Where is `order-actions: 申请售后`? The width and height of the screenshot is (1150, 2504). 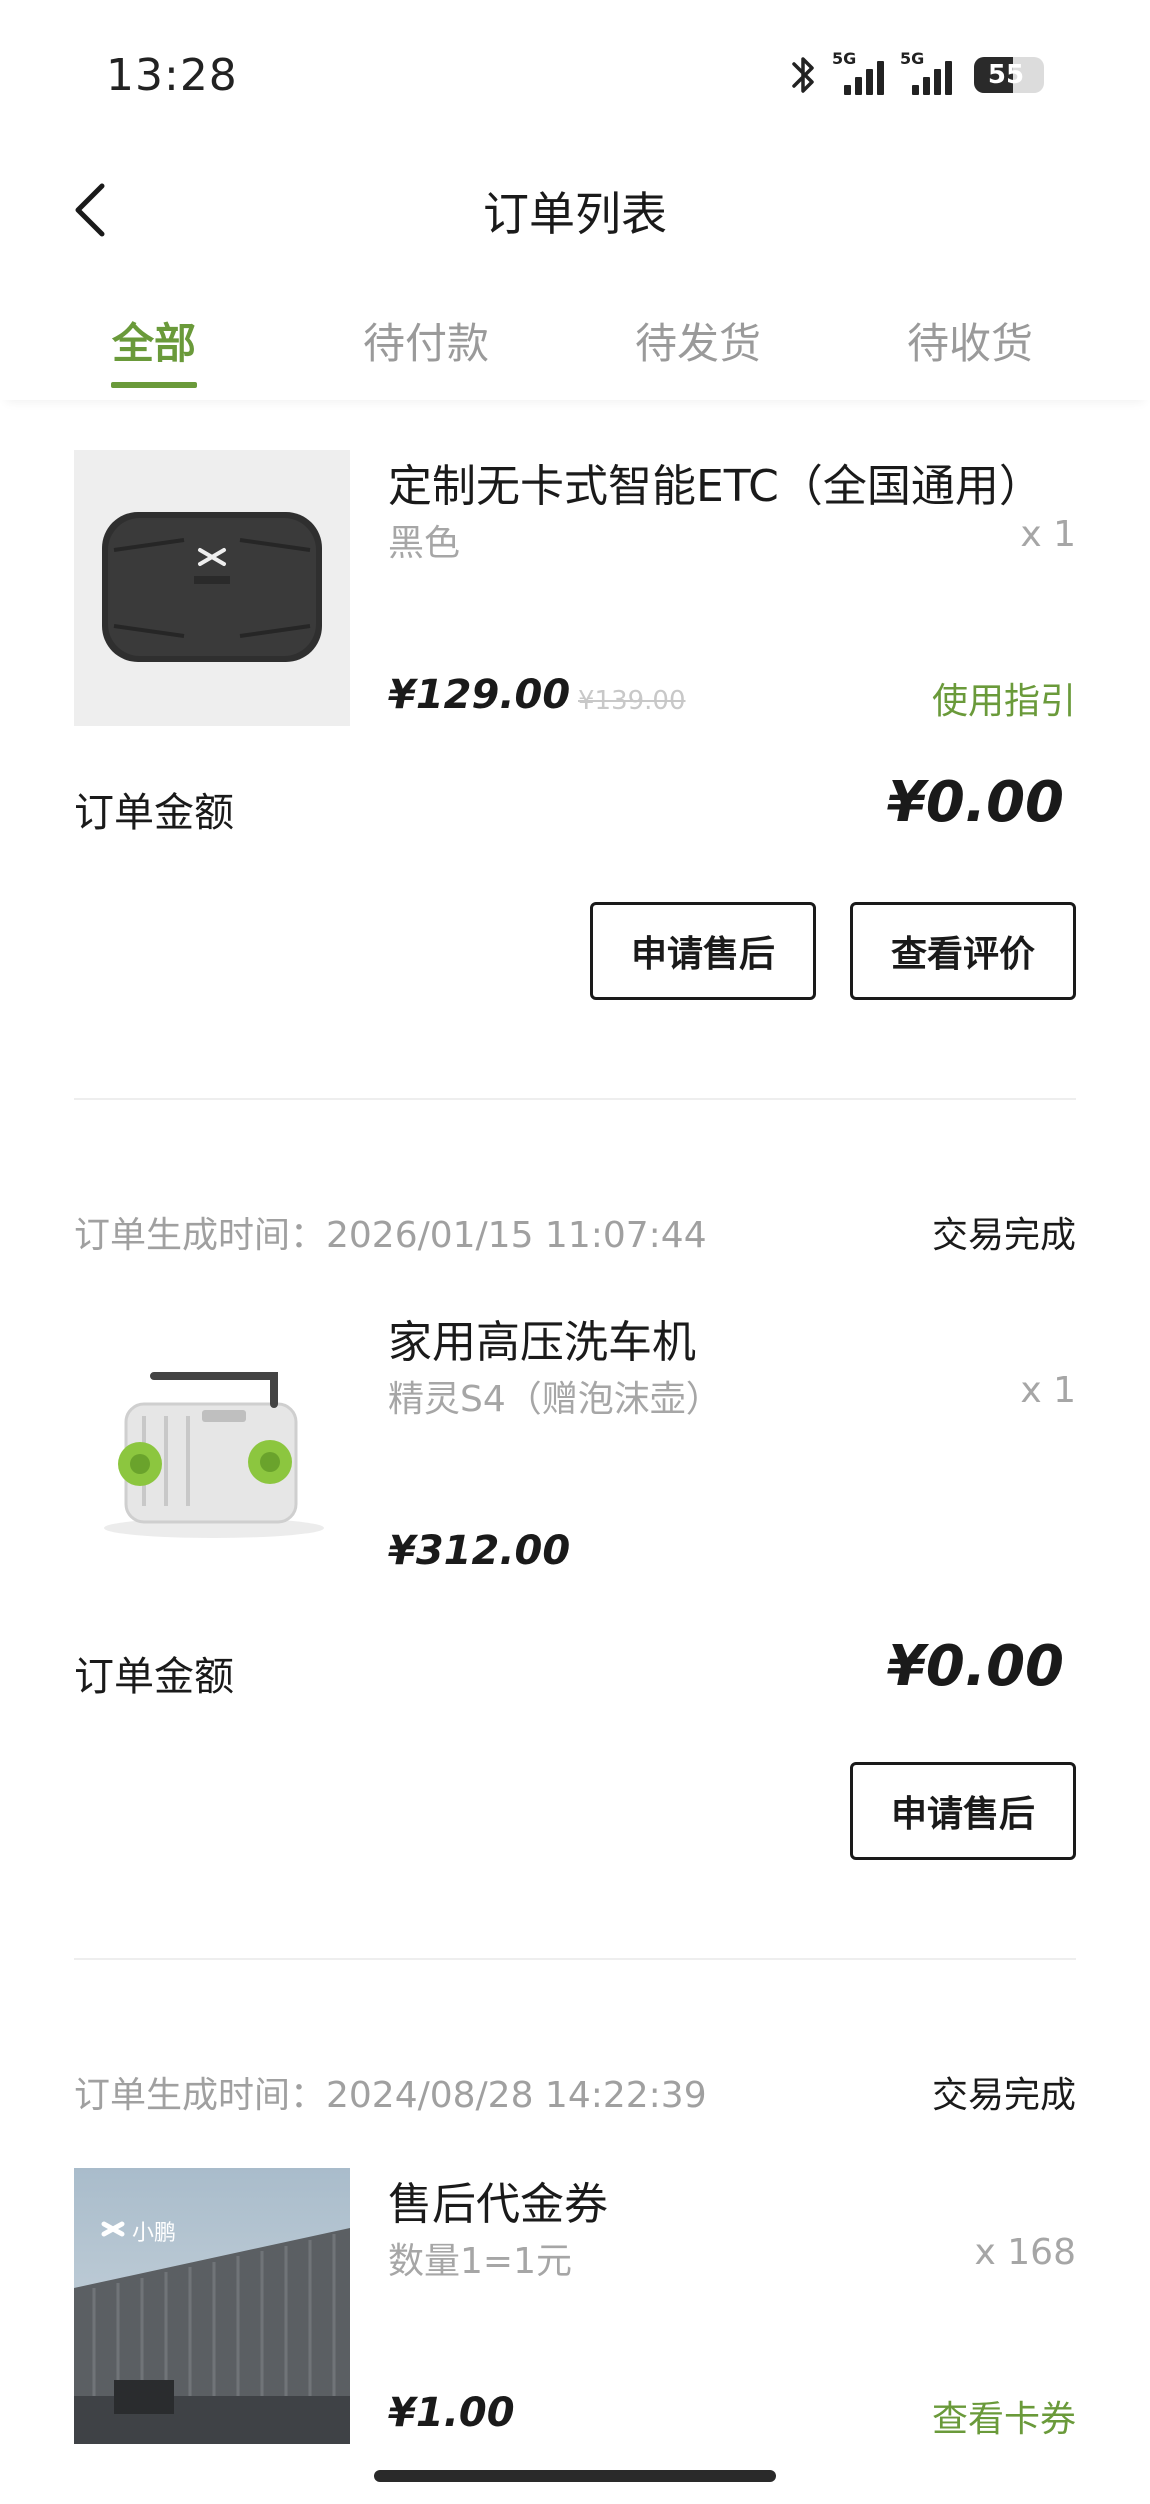
order-actions: 申请售后 is located at coordinates (575, 1811).